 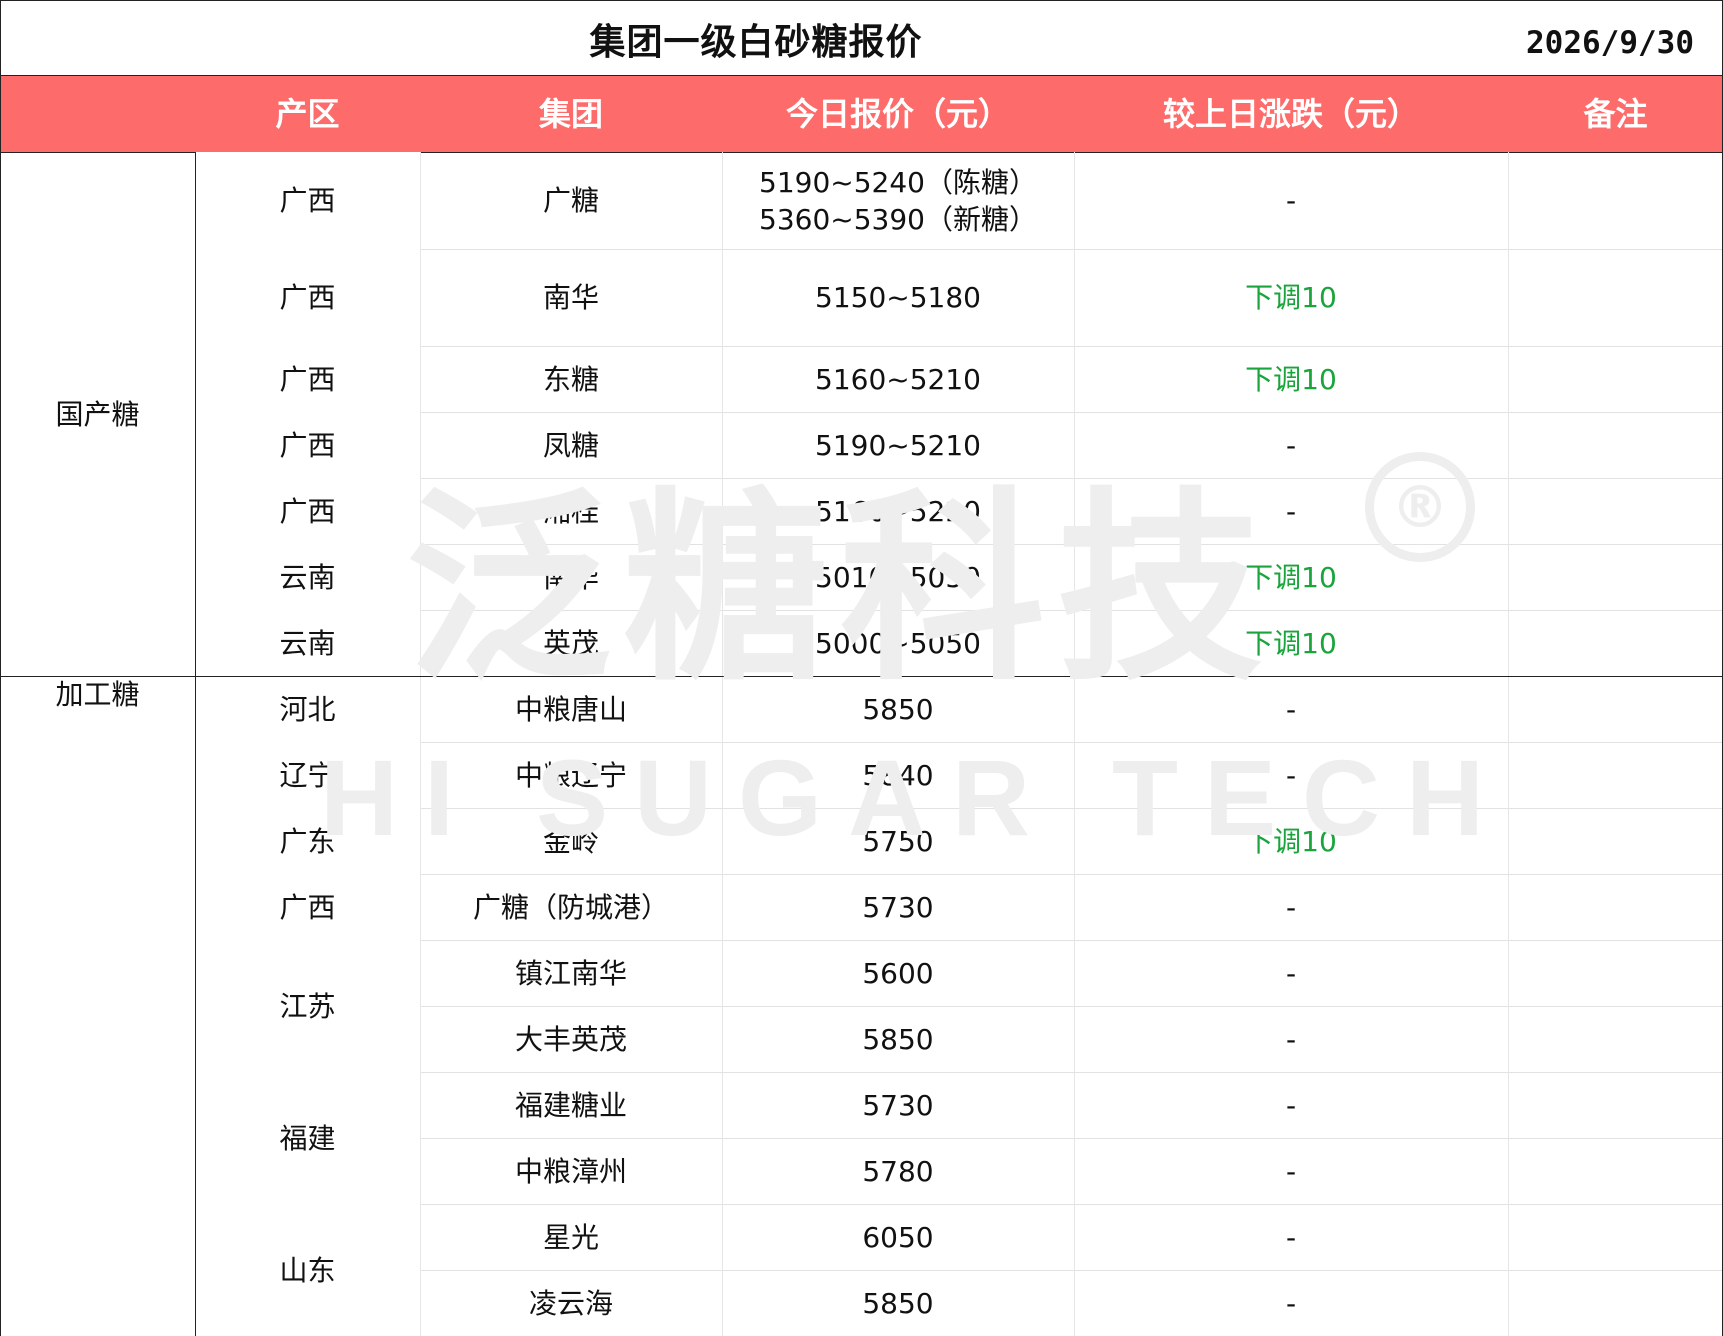 What do you see at coordinates (861, 37) in the screenshot?
I see `title-row: 集团一级白砂糖报价 2026/9/30` at bounding box center [861, 37].